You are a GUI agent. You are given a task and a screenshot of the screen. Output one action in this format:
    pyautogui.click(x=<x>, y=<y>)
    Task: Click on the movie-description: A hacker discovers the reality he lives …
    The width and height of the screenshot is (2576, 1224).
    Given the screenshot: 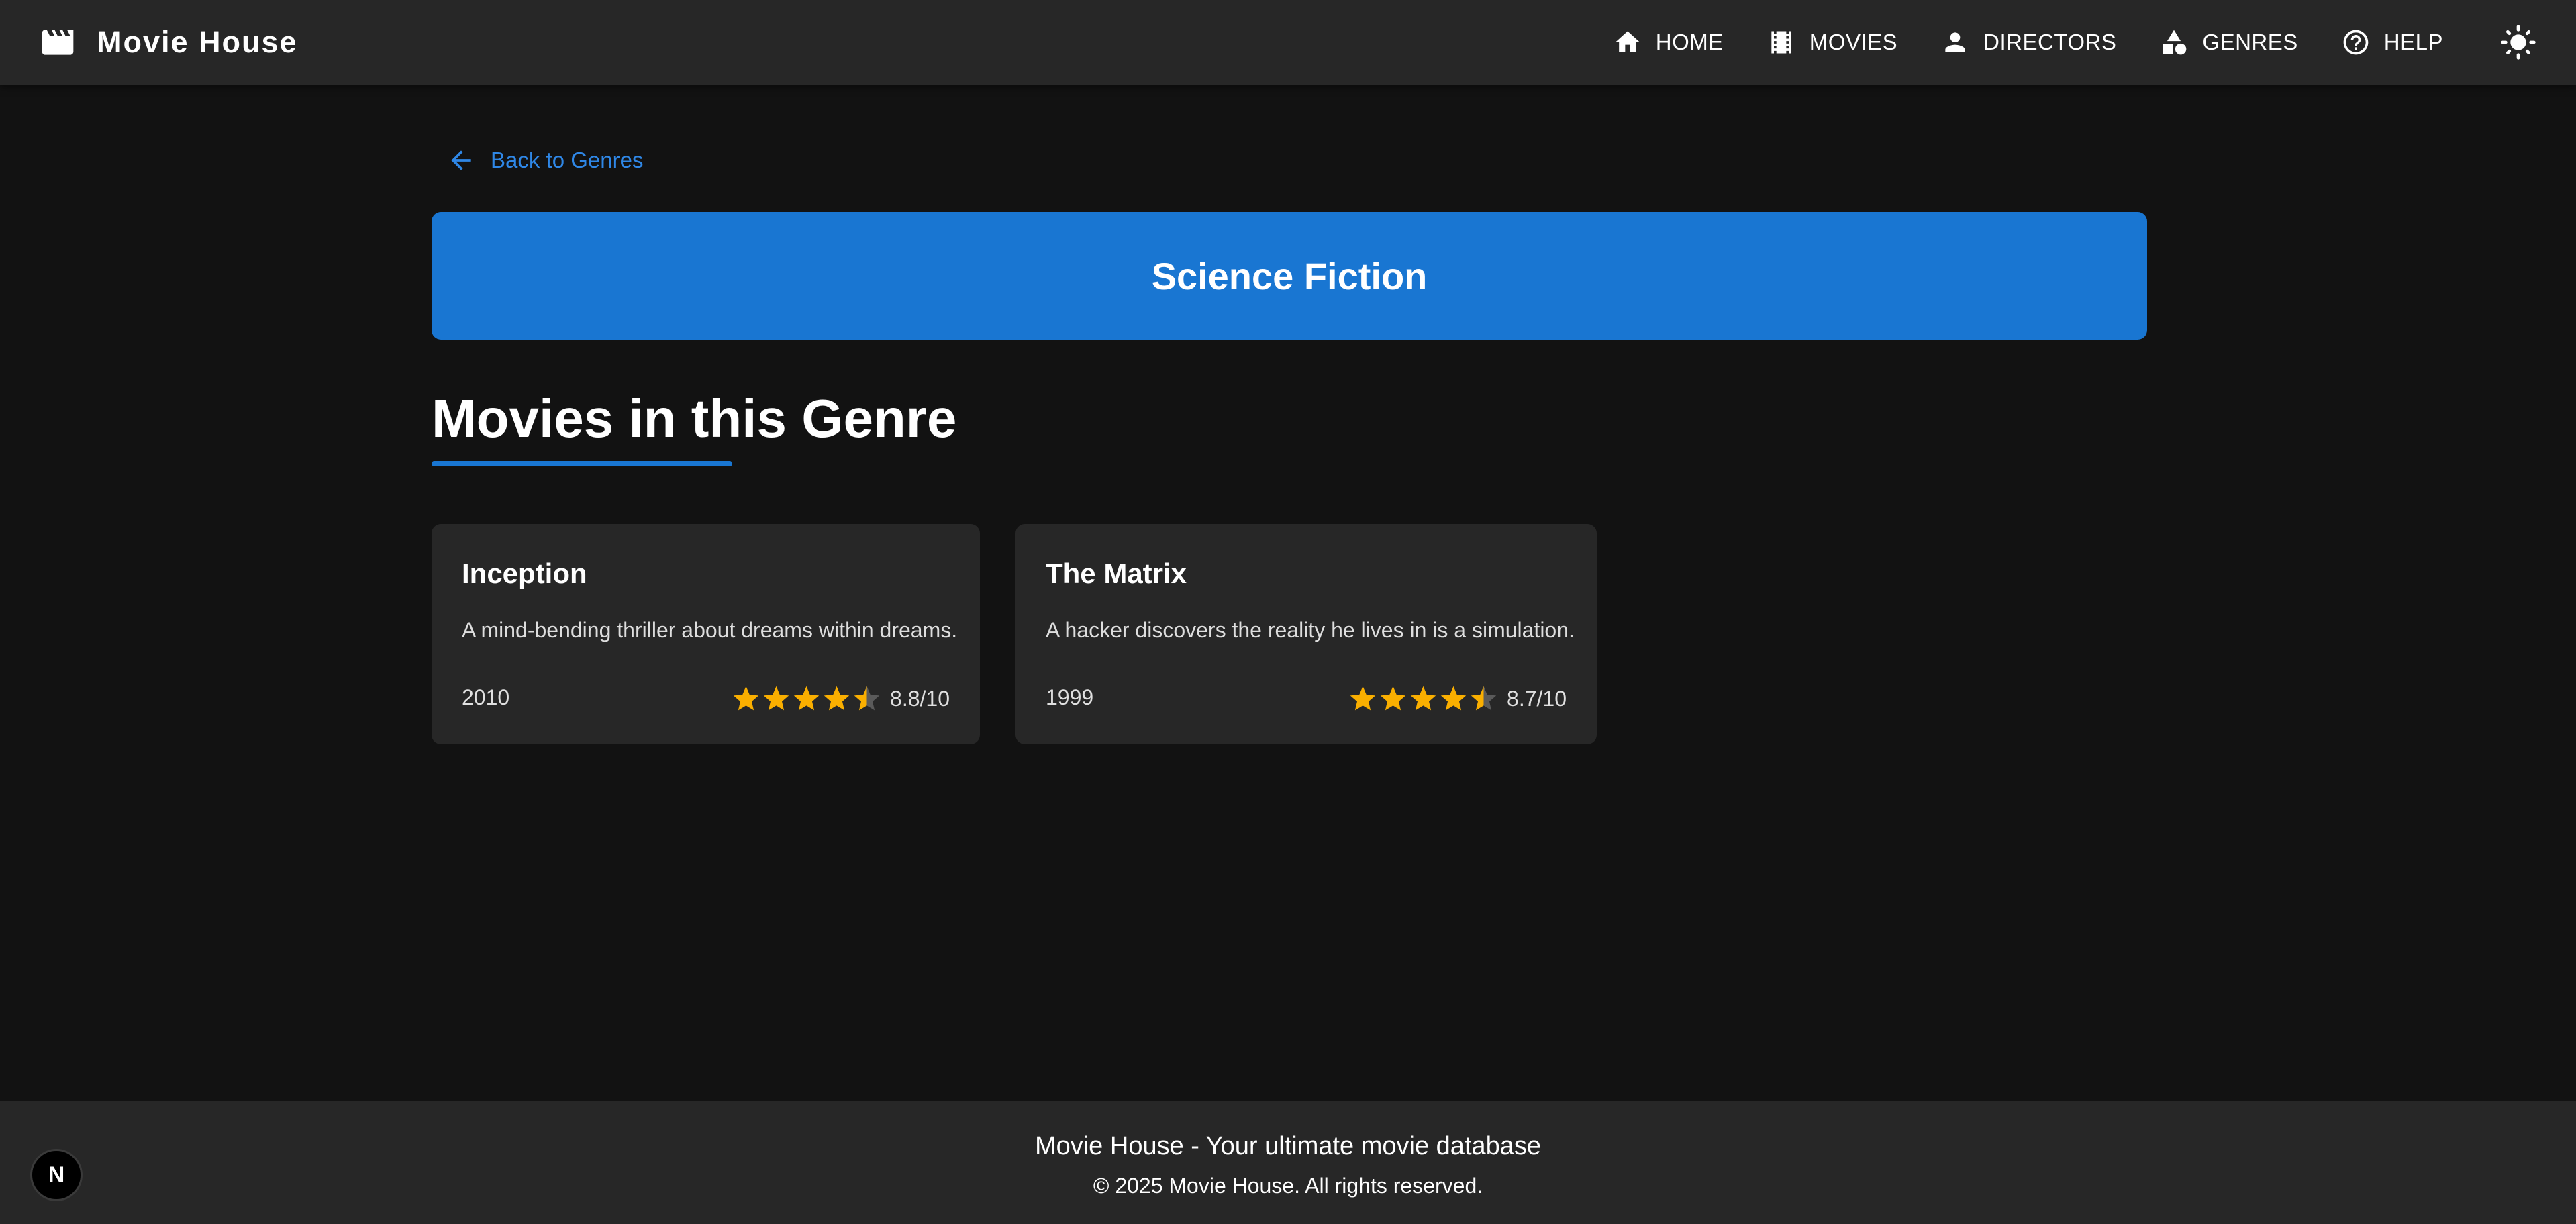 What is the action you would take?
    pyautogui.click(x=1310, y=630)
    